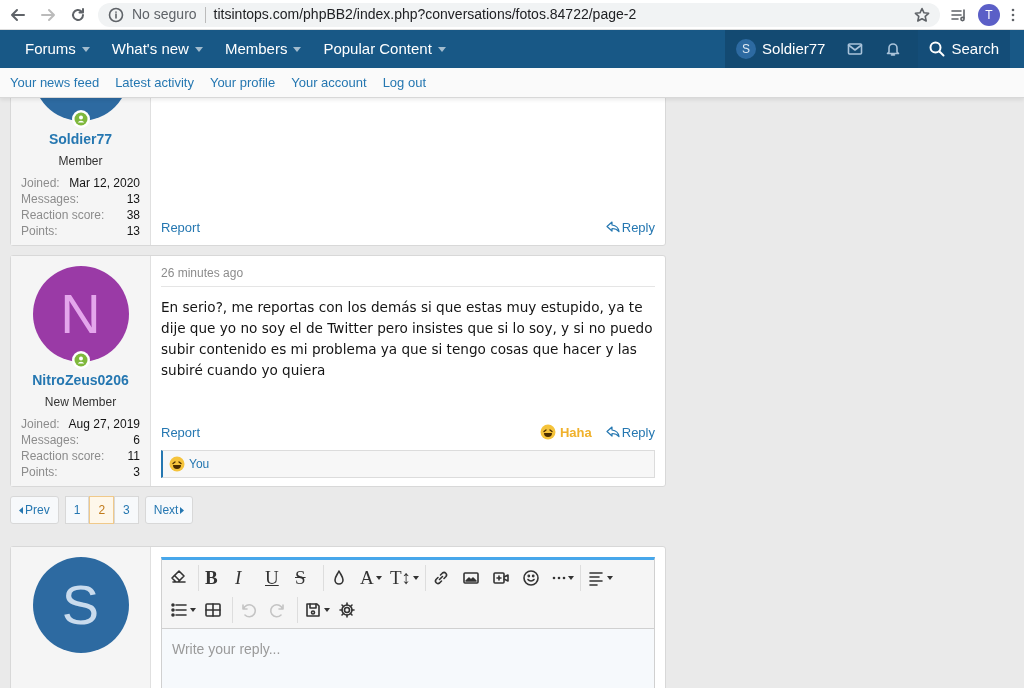 The height and width of the screenshot is (688, 1024). Describe the element at coordinates (80, 402) in the screenshot. I see `user-title: New Member` at that location.